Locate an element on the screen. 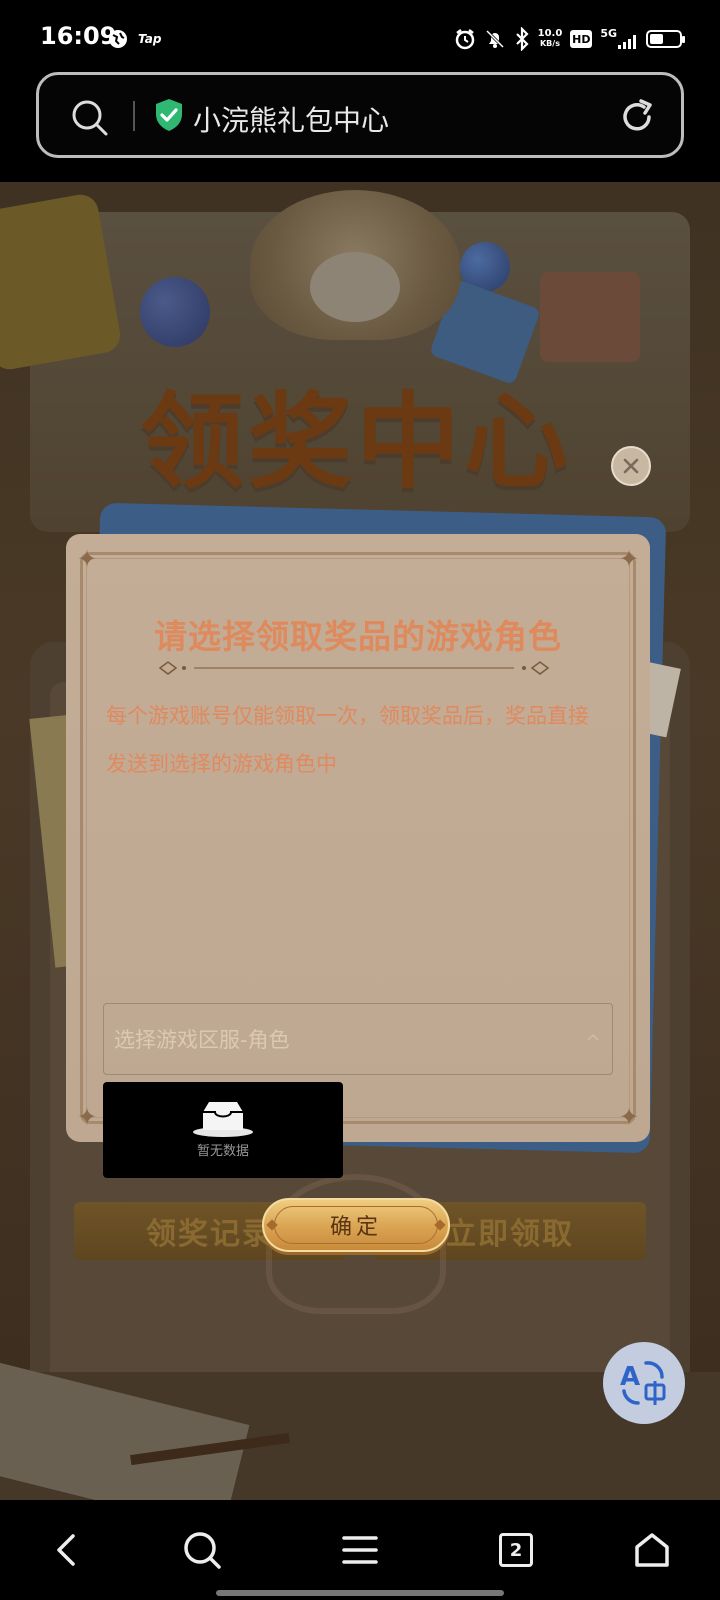  server-role-select: 选择游戏区服-角色 is located at coordinates (358, 1039).